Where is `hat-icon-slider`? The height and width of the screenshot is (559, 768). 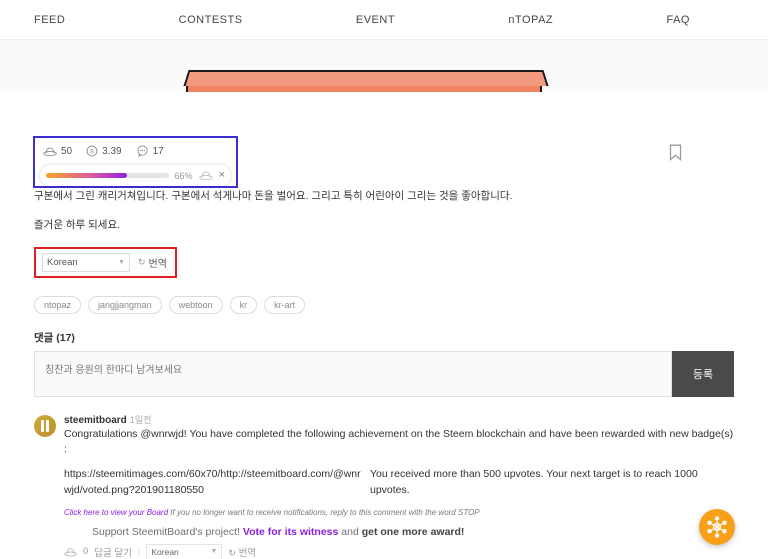
hat-icon-slider is located at coordinates (205, 175).